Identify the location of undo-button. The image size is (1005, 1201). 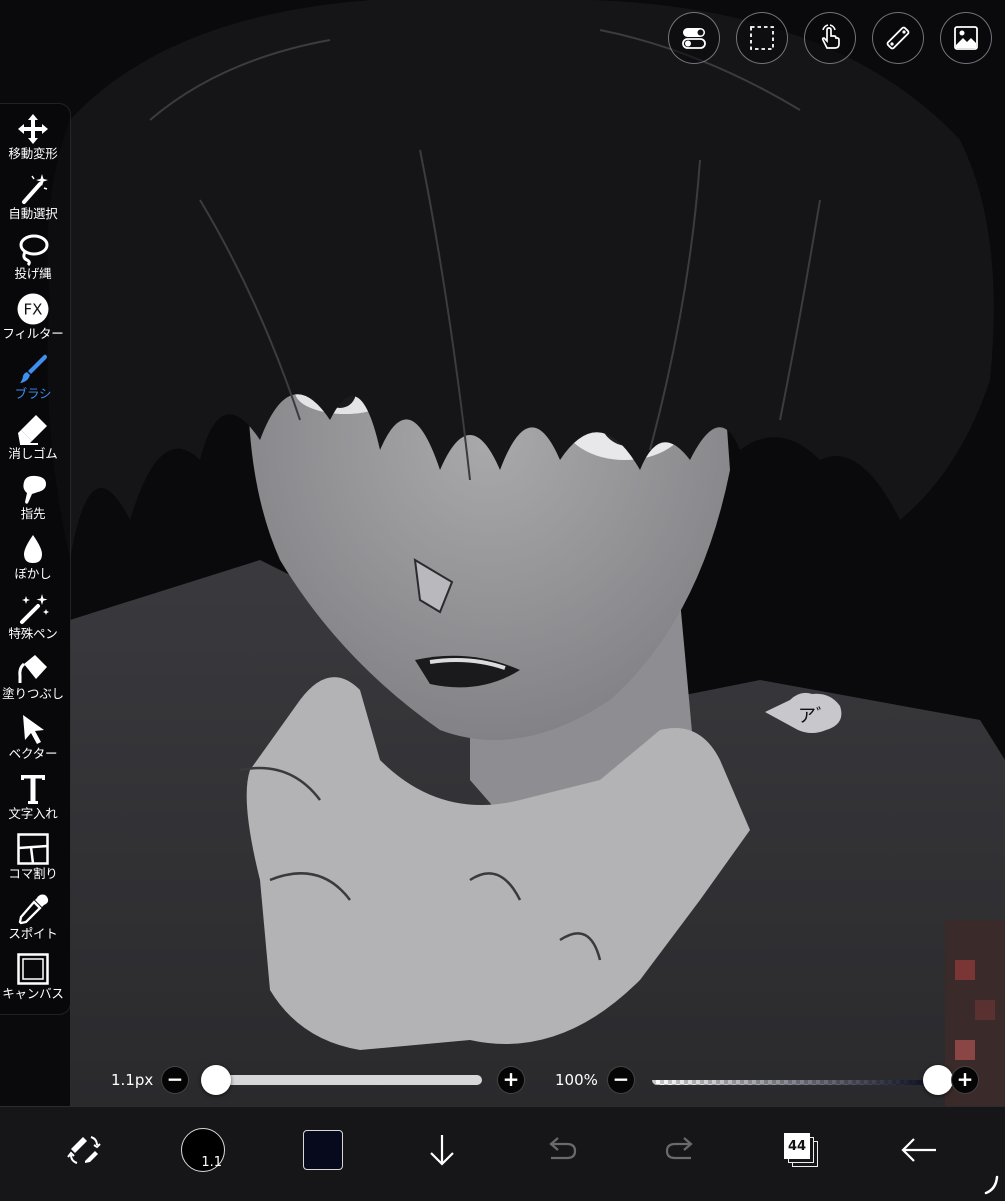
(562, 1150).